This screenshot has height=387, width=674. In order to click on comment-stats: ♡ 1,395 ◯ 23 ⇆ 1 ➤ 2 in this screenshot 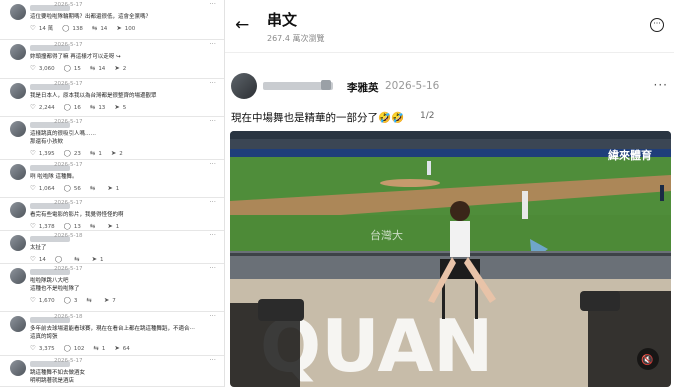, I will do `click(81, 153)`.